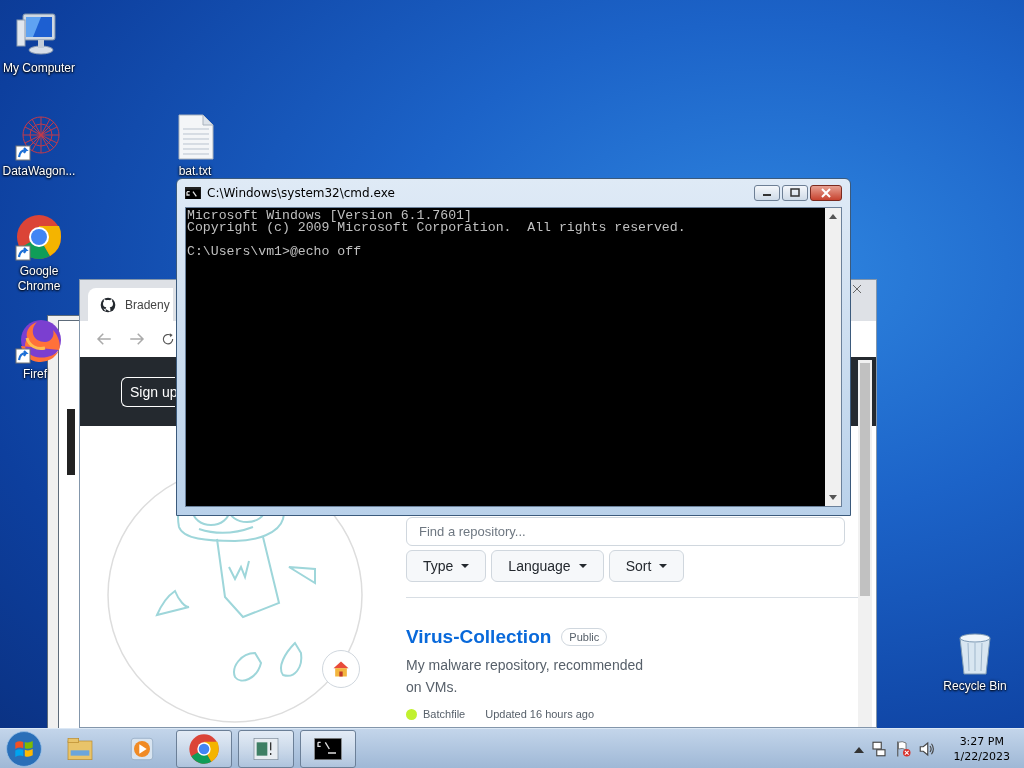  What do you see at coordinates (168, 339) in the screenshot?
I see `reload-icon` at bounding box center [168, 339].